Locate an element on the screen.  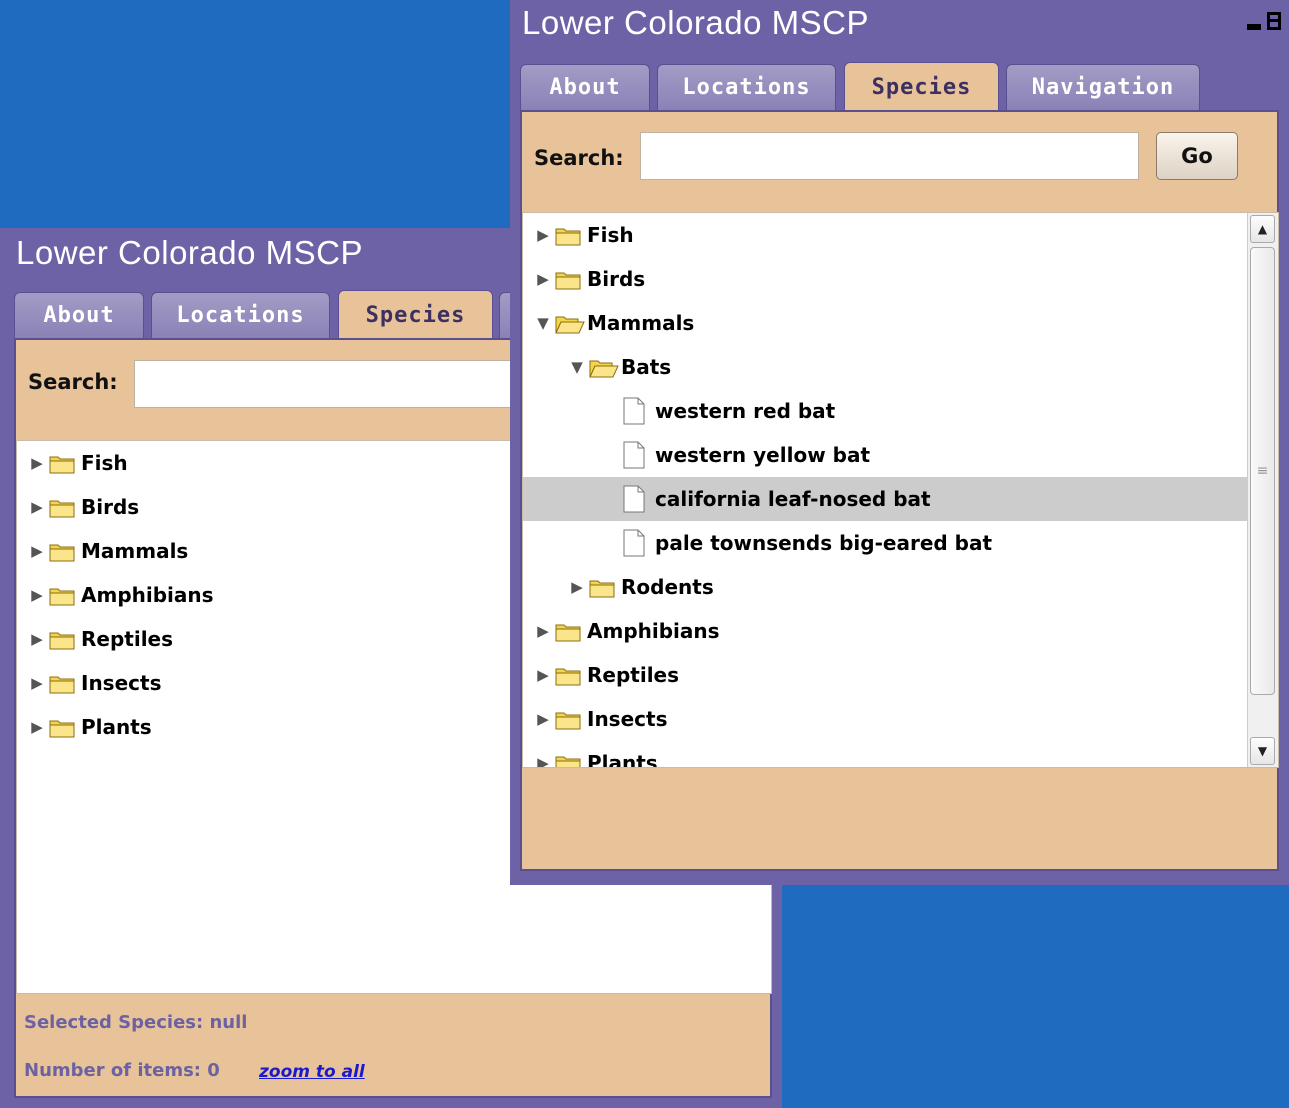
tree-leaf-item: western red bat is located at coordinates (885, 411).